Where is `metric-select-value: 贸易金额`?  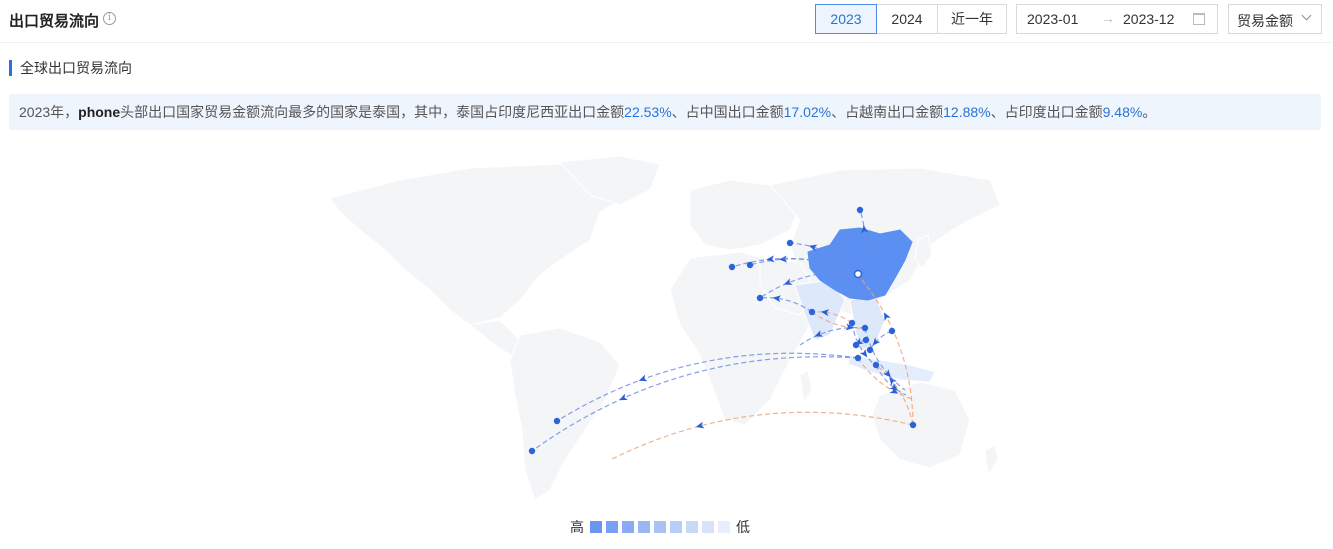 metric-select-value: 贸易金额 is located at coordinates (1265, 21).